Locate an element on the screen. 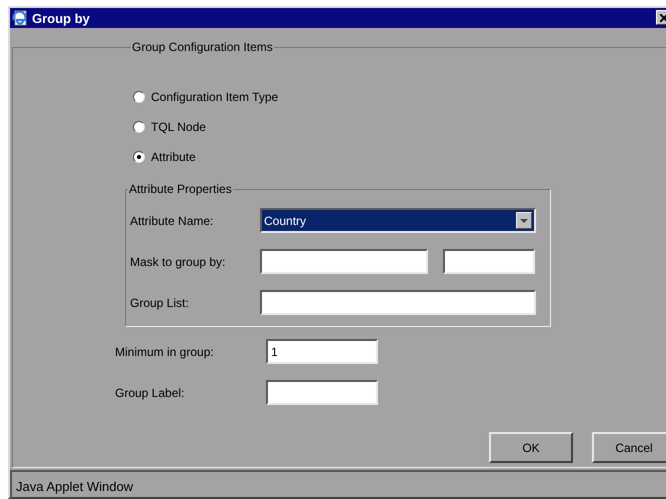 This screenshot has height=499, width=666. window-title: Group by is located at coordinates (61, 18).